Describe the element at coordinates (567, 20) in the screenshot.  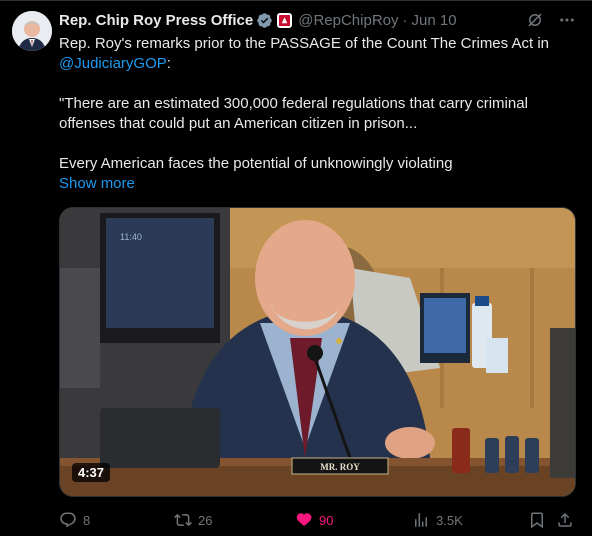
I see `more-options-icon` at that location.